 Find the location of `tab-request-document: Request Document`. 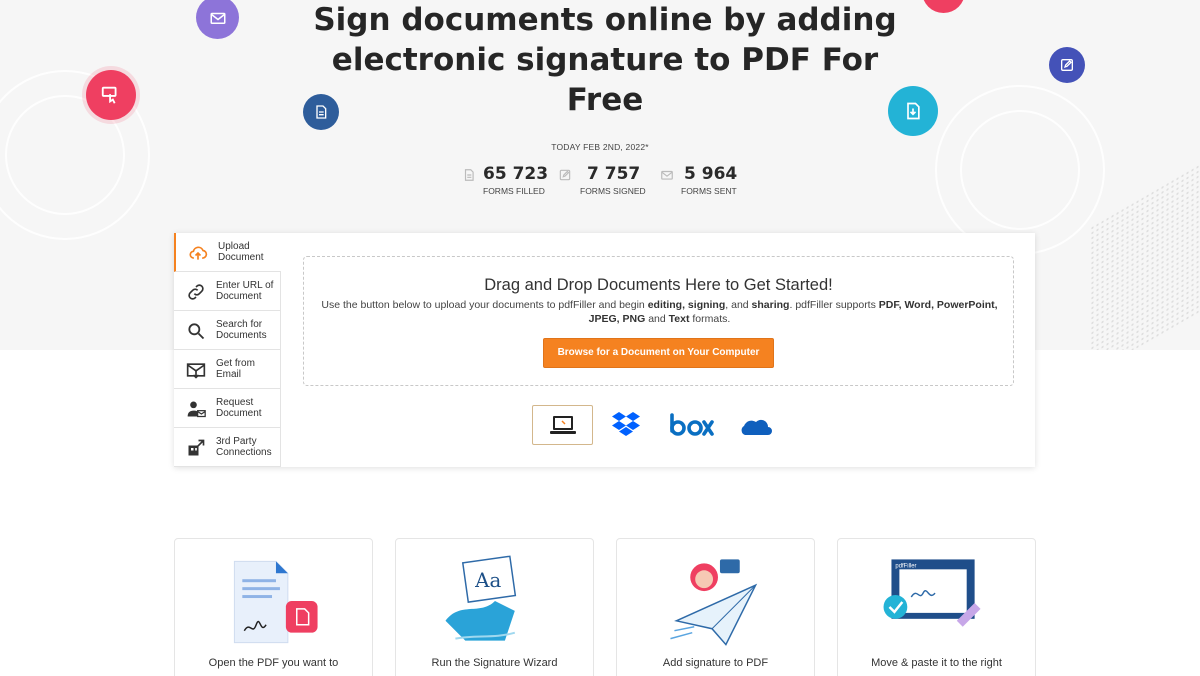

tab-request-document: Request Document is located at coordinates (227, 408).